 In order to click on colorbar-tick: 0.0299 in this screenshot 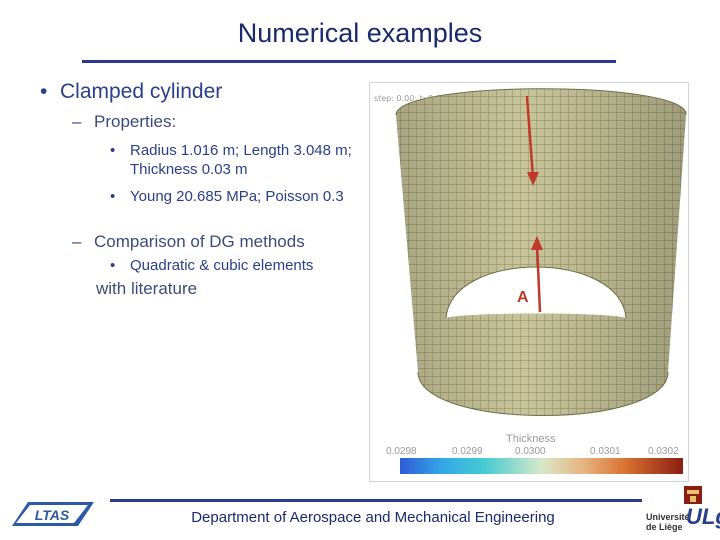, I will do `click(467, 451)`.